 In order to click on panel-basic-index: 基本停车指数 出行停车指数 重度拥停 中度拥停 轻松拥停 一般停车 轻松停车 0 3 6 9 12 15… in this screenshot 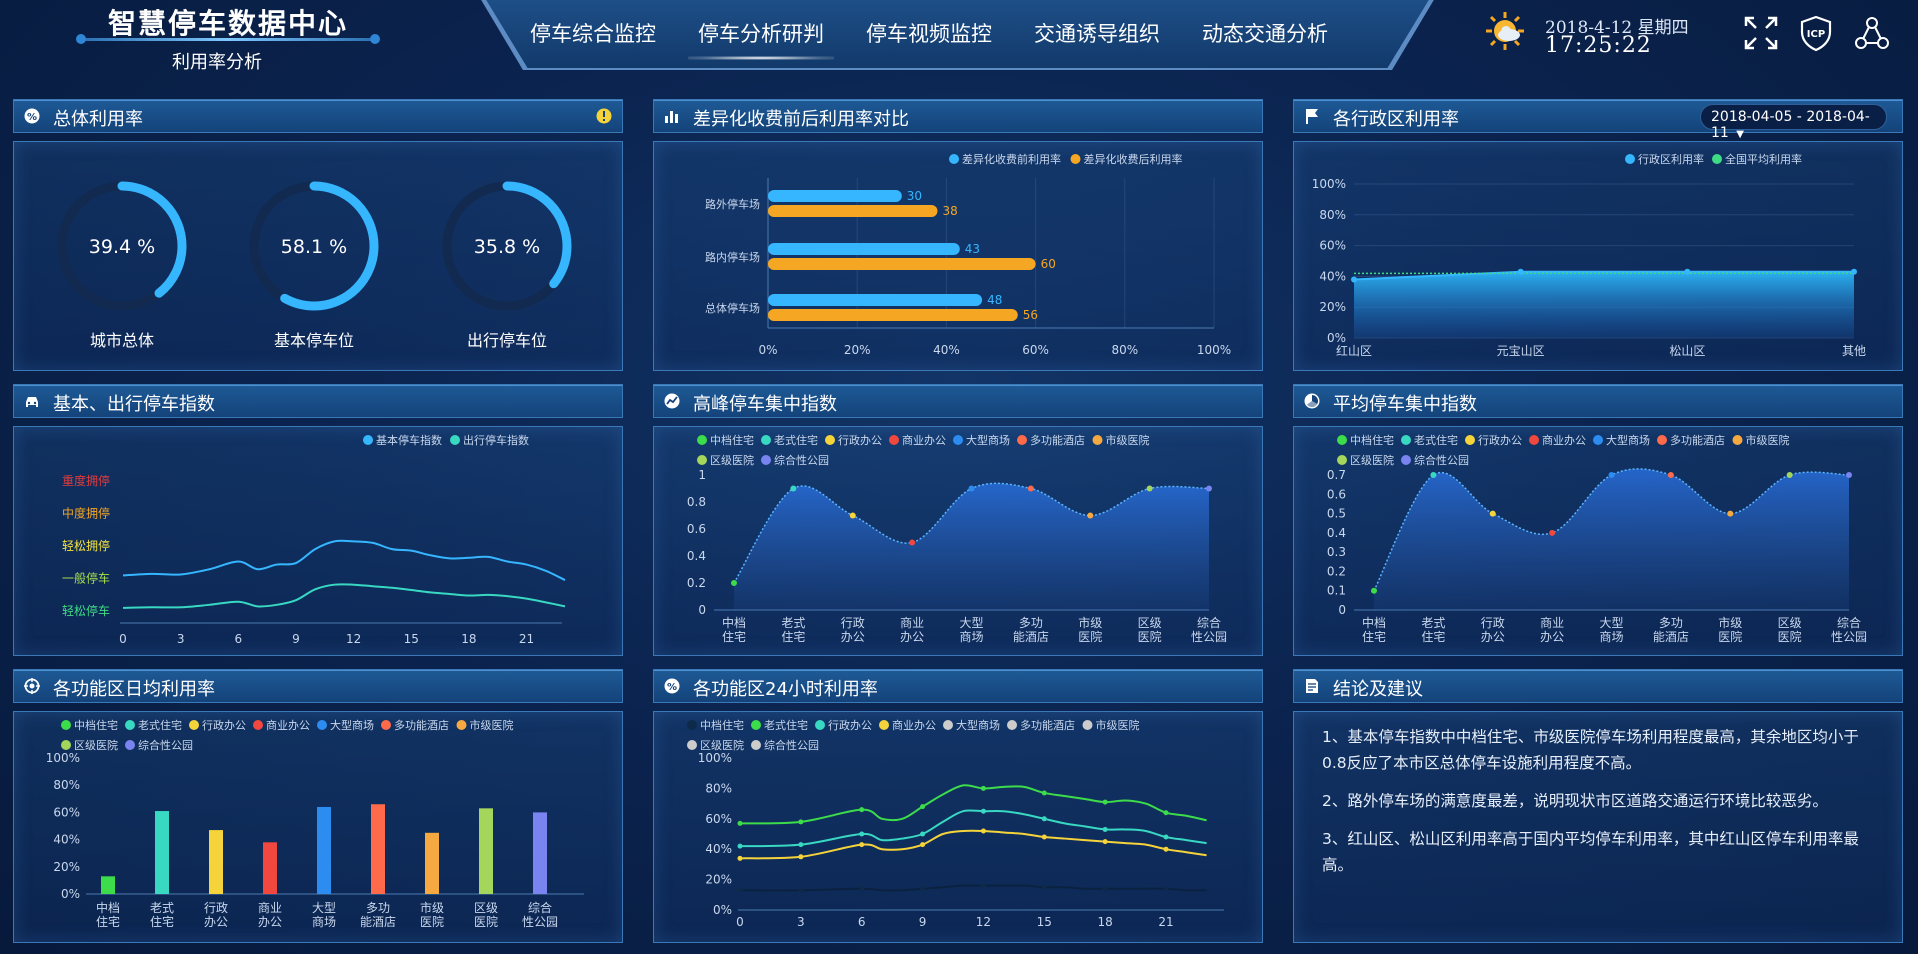, I will do `click(318, 541)`.